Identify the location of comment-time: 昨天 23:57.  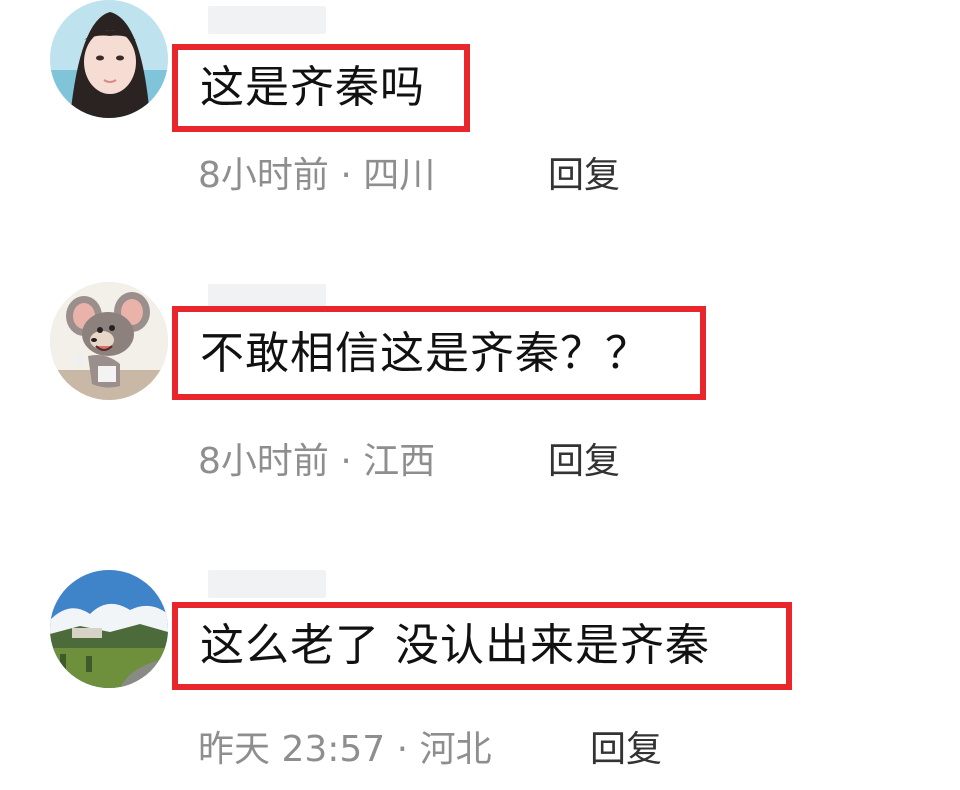
(292, 749).